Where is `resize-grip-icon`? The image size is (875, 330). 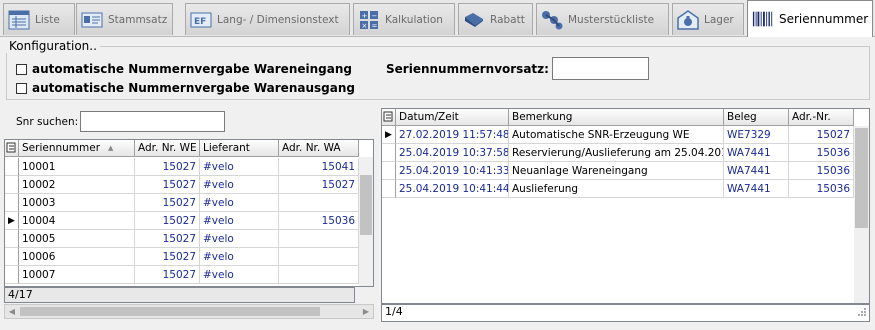 resize-grip-icon is located at coordinates (861, 313).